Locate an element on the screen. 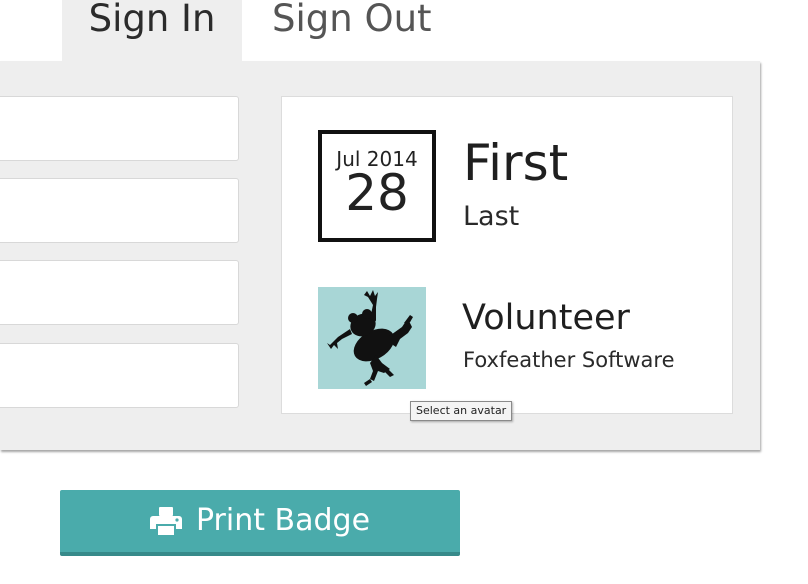 The height and width of the screenshot is (584, 808). avatar is located at coordinates (372, 338).